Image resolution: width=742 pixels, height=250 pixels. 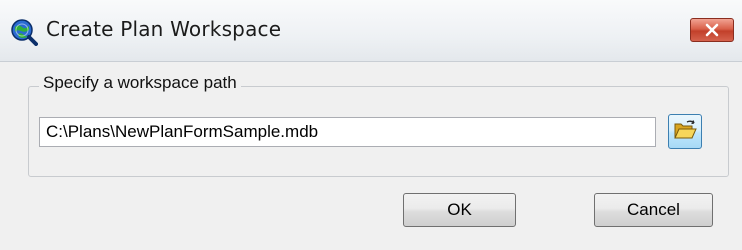 I want to click on workspace-path-input, so click(x=347, y=132).